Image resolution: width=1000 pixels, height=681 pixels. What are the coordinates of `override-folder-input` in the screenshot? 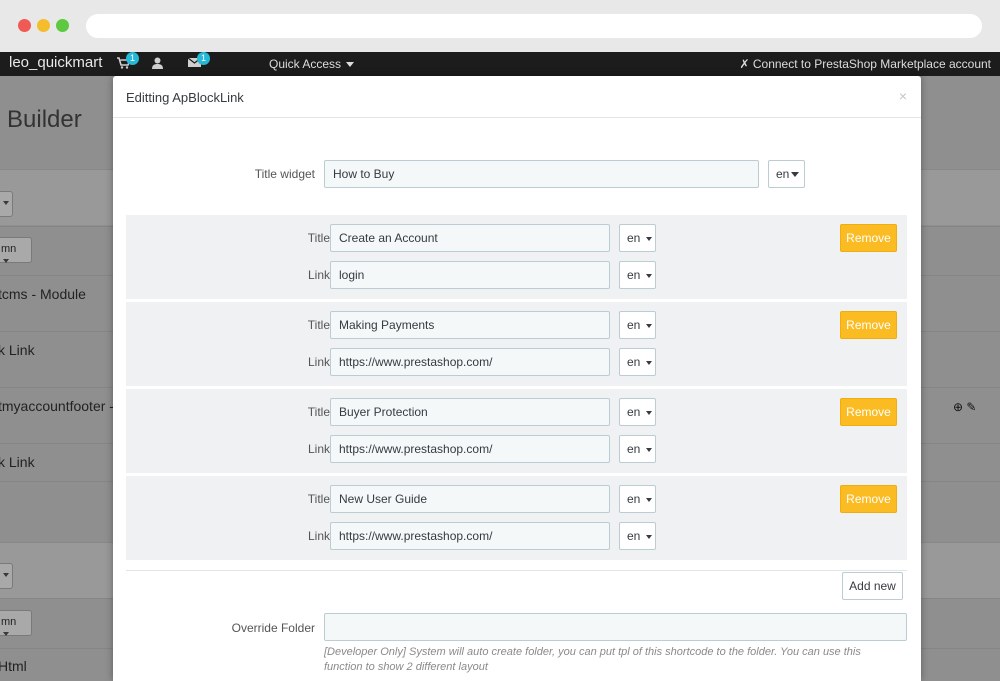 It's located at (615, 627).